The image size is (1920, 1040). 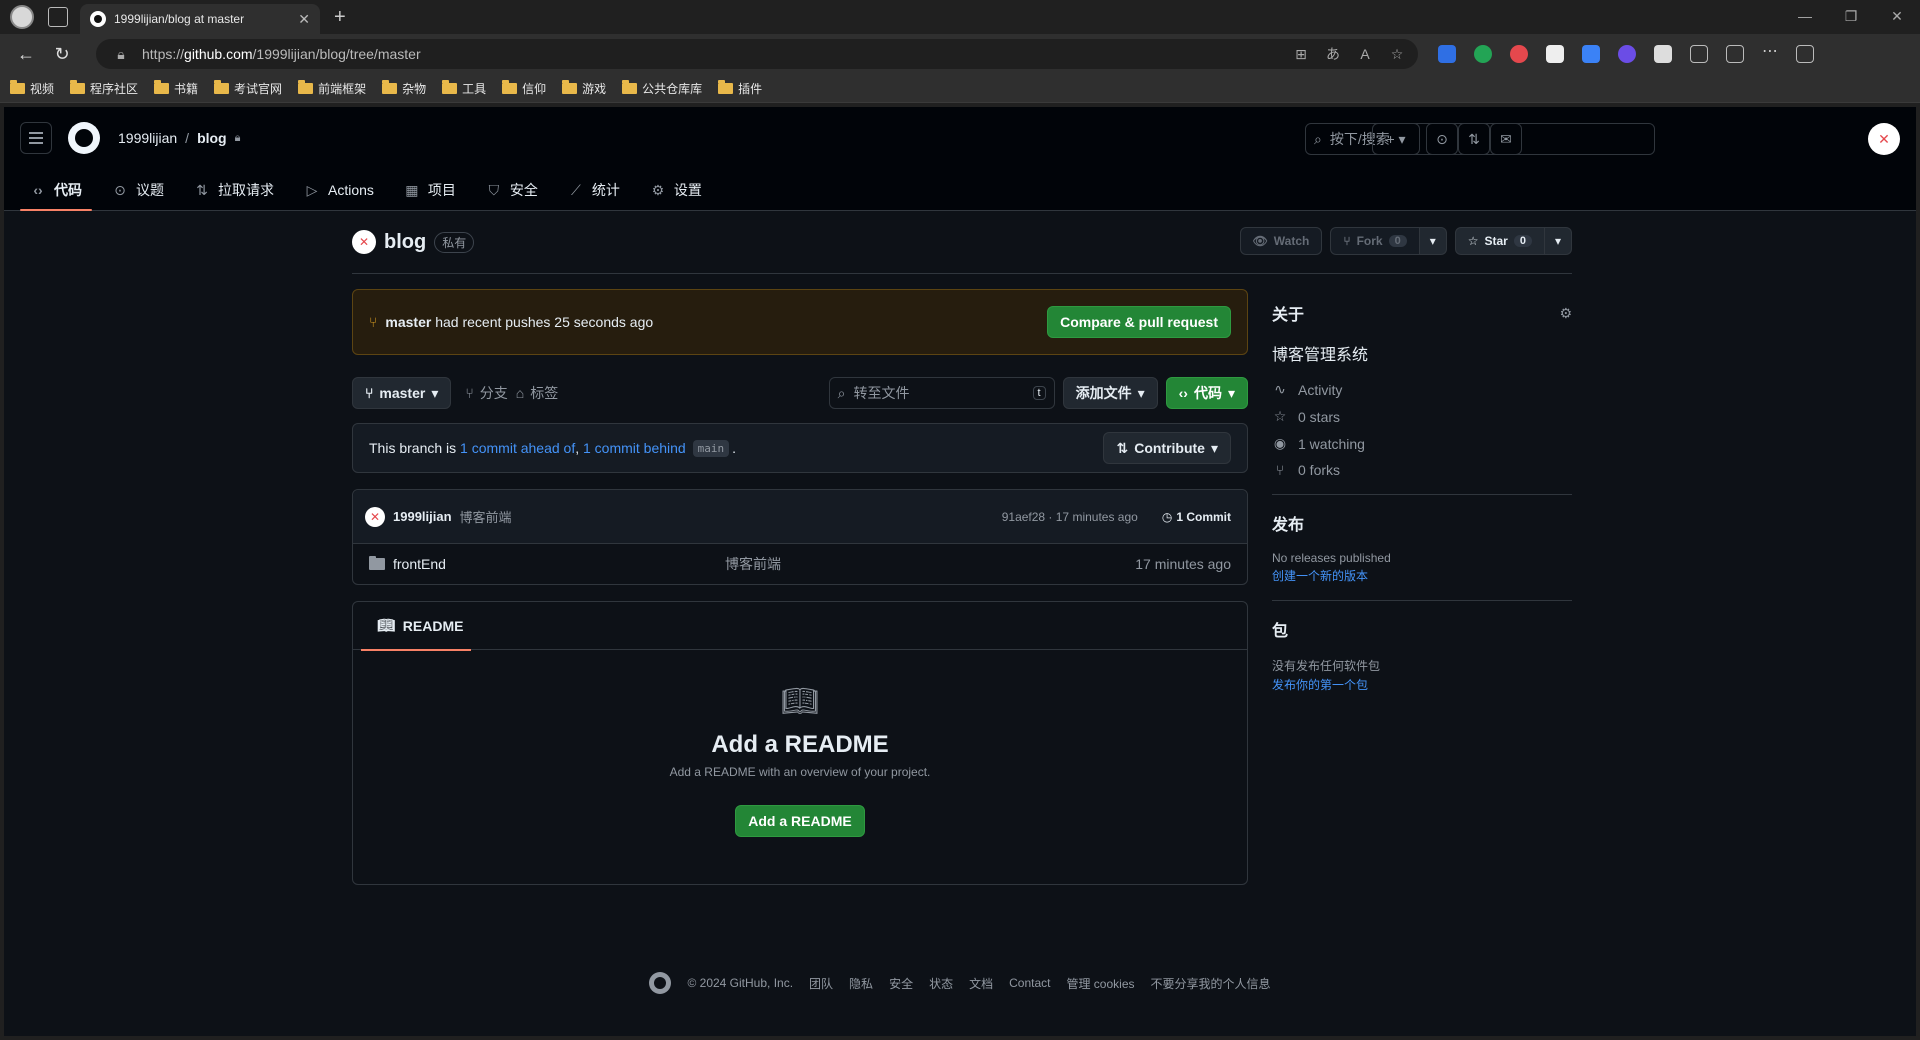 What do you see at coordinates (62, 54) in the screenshot?
I see `refresh-icon: ↻` at bounding box center [62, 54].